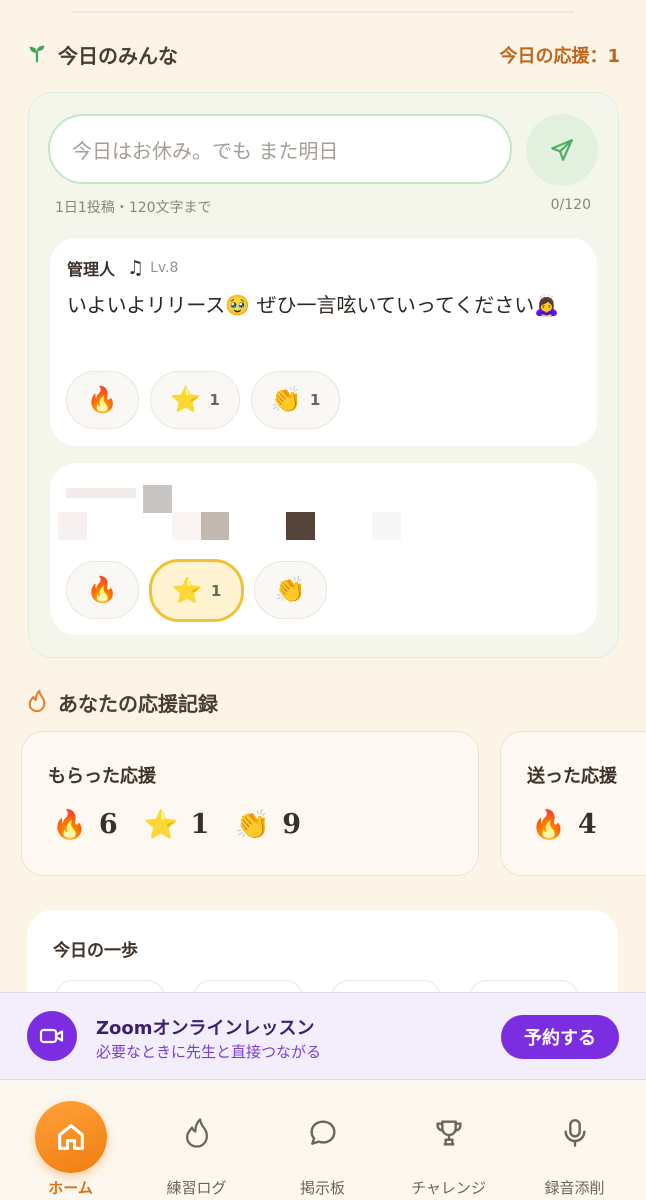  What do you see at coordinates (70, 1137) in the screenshot?
I see `home-icon` at bounding box center [70, 1137].